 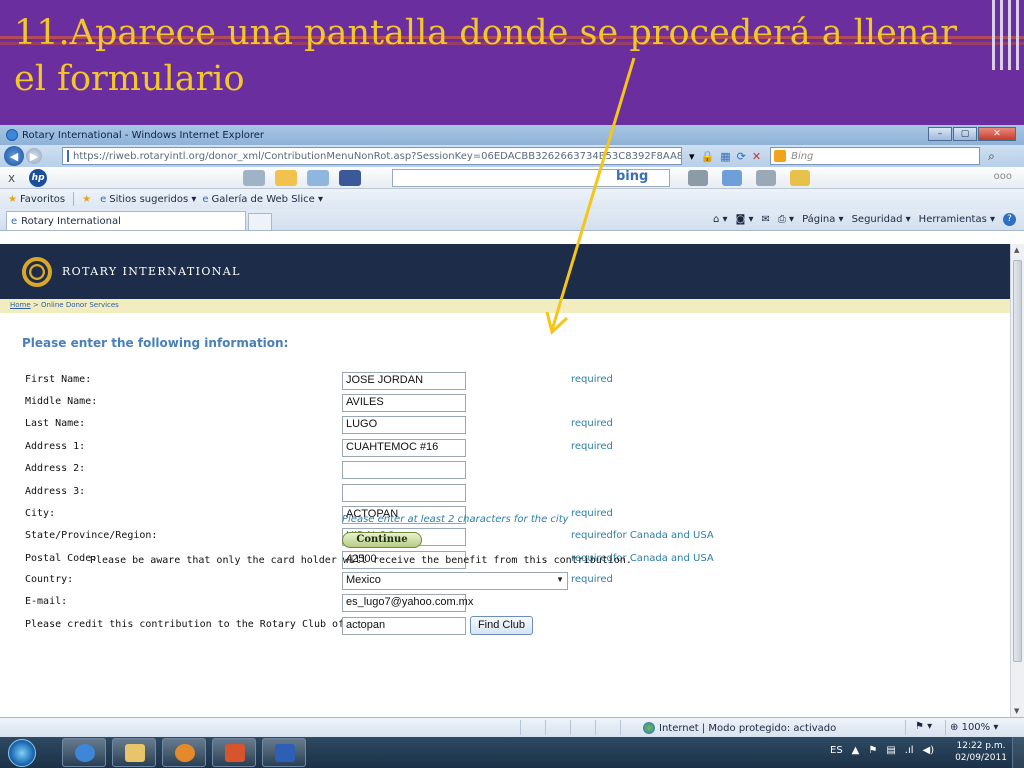 What do you see at coordinates (929, 750) in the screenshot?
I see `volume-icon: ◀)` at bounding box center [929, 750].